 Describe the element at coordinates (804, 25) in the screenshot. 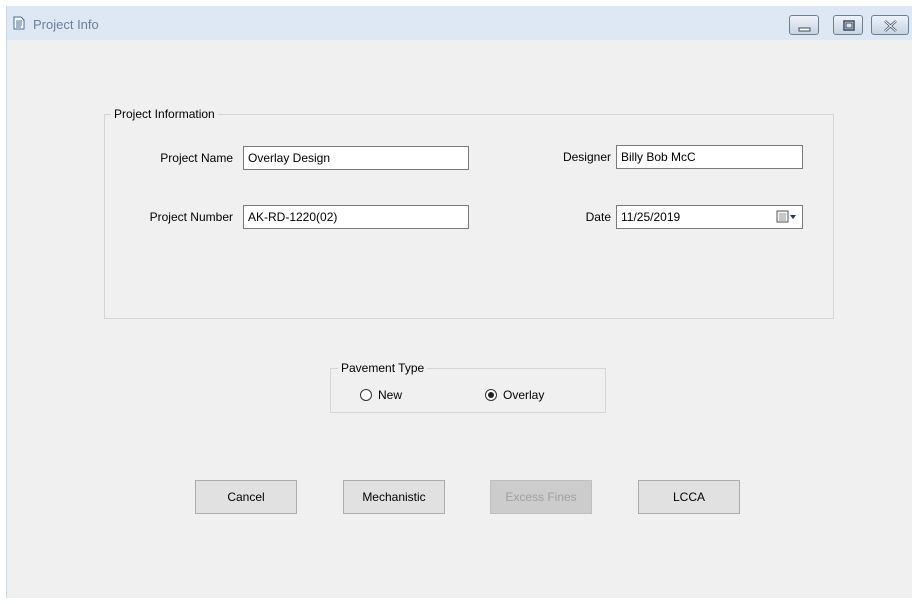

I see `minimize-button` at that location.